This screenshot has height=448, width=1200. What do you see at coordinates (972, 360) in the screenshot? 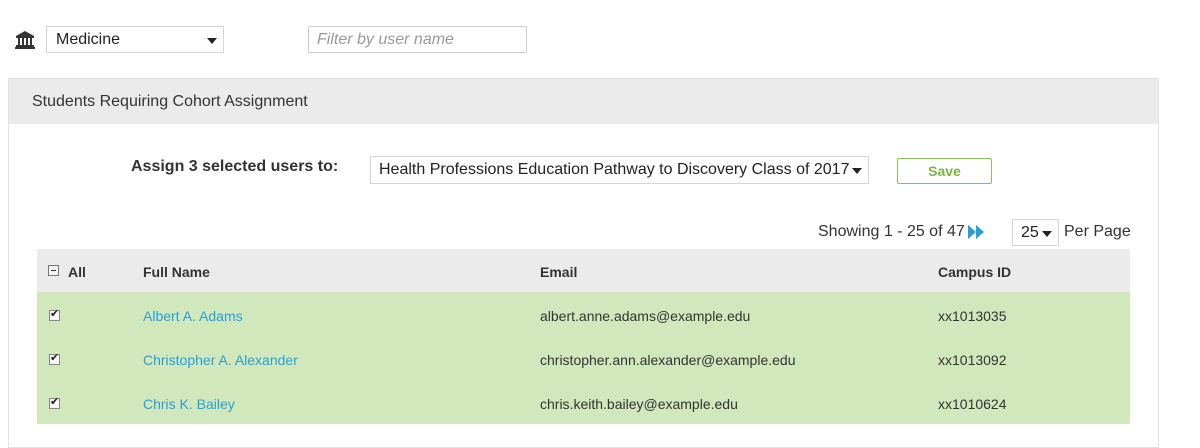
I see `user-campus-id: xx1013092` at bounding box center [972, 360].